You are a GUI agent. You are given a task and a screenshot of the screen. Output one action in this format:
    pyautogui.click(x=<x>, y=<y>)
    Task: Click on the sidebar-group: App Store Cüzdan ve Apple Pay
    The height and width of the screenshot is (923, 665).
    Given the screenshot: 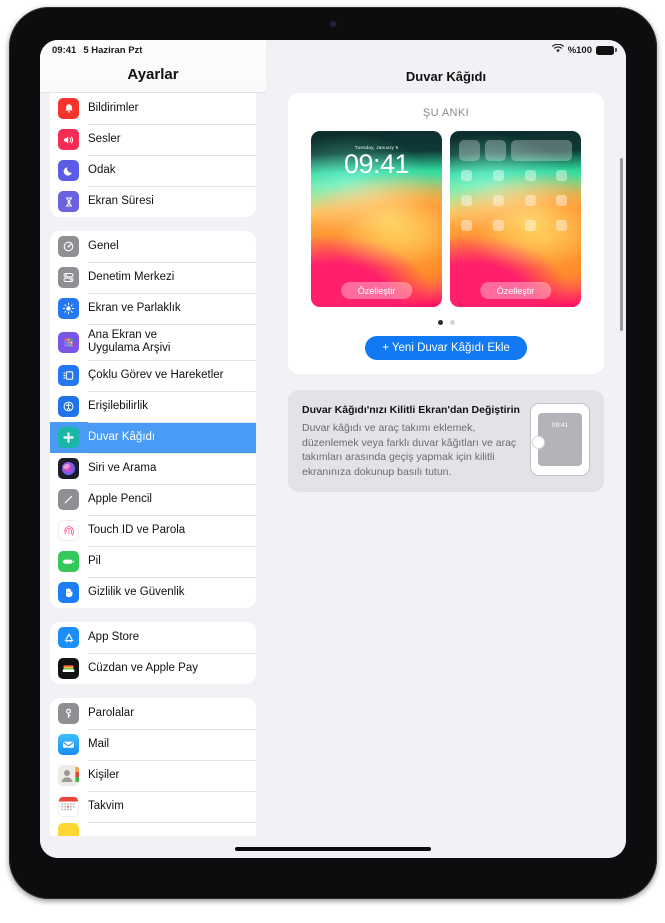 What is the action you would take?
    pyautogui.click(x=153, y=653)
    